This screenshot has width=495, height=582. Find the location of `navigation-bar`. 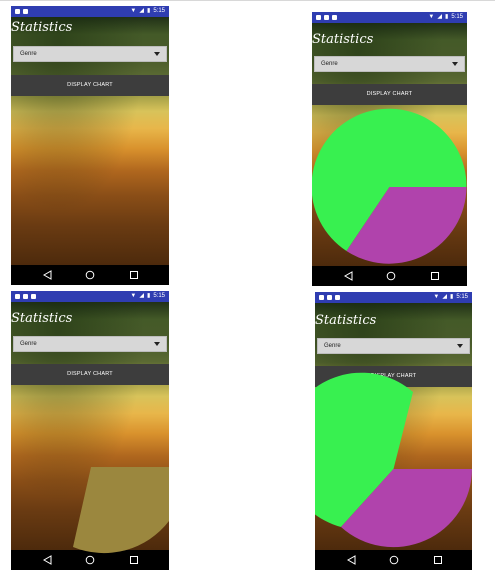

navigation-bar is located at coordinates (90, 275).